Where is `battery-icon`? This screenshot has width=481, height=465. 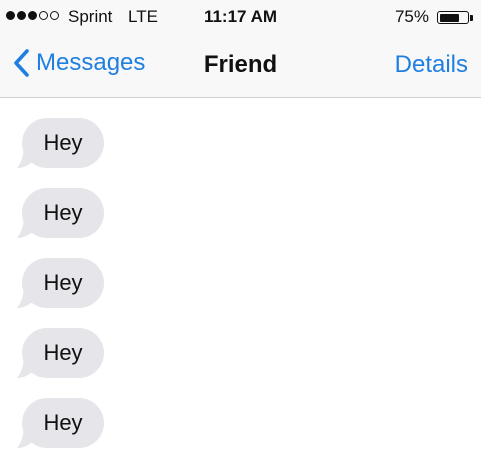 battery-icon is located at coordinates (453, 17).